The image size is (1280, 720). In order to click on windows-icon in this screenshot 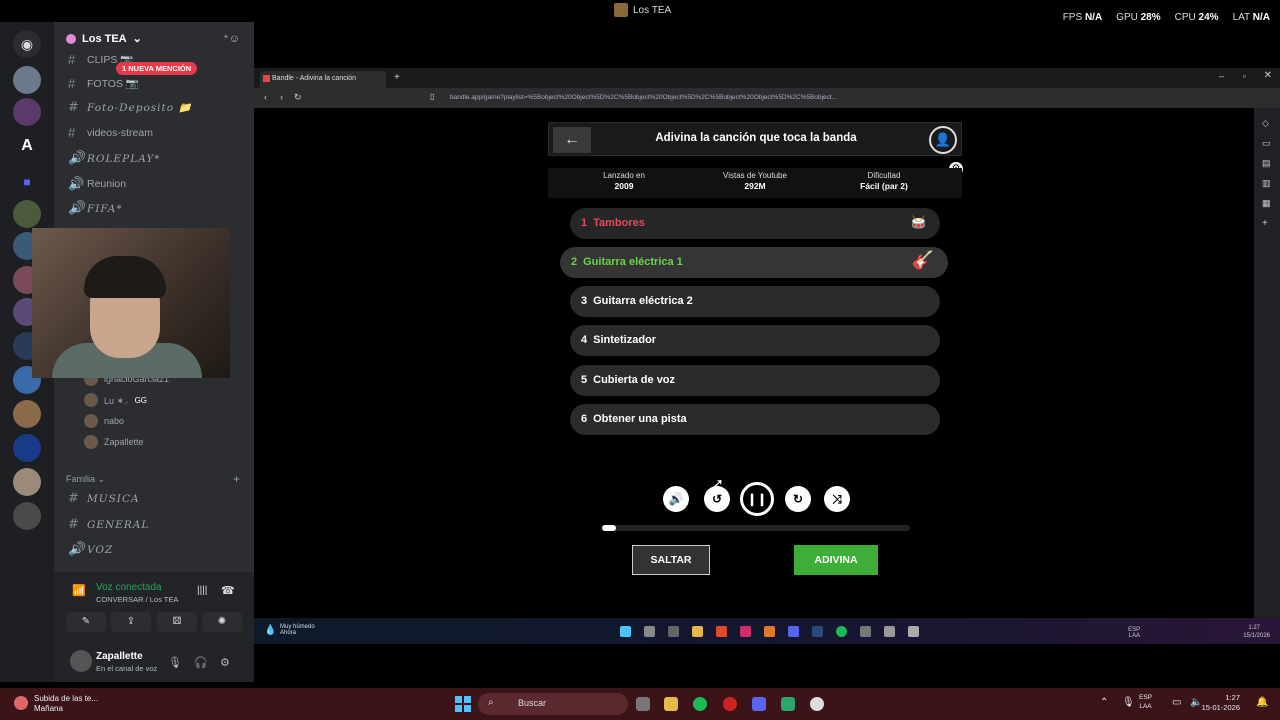, I will do `click(625, 631)`.